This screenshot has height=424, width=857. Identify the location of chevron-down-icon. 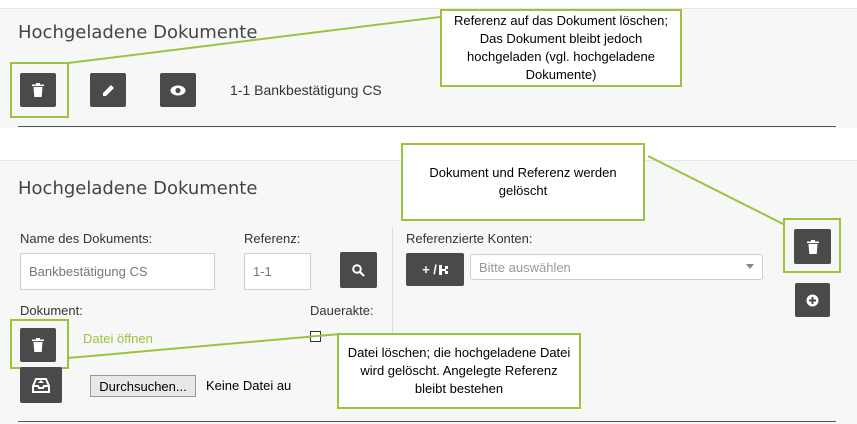
(750, 266).